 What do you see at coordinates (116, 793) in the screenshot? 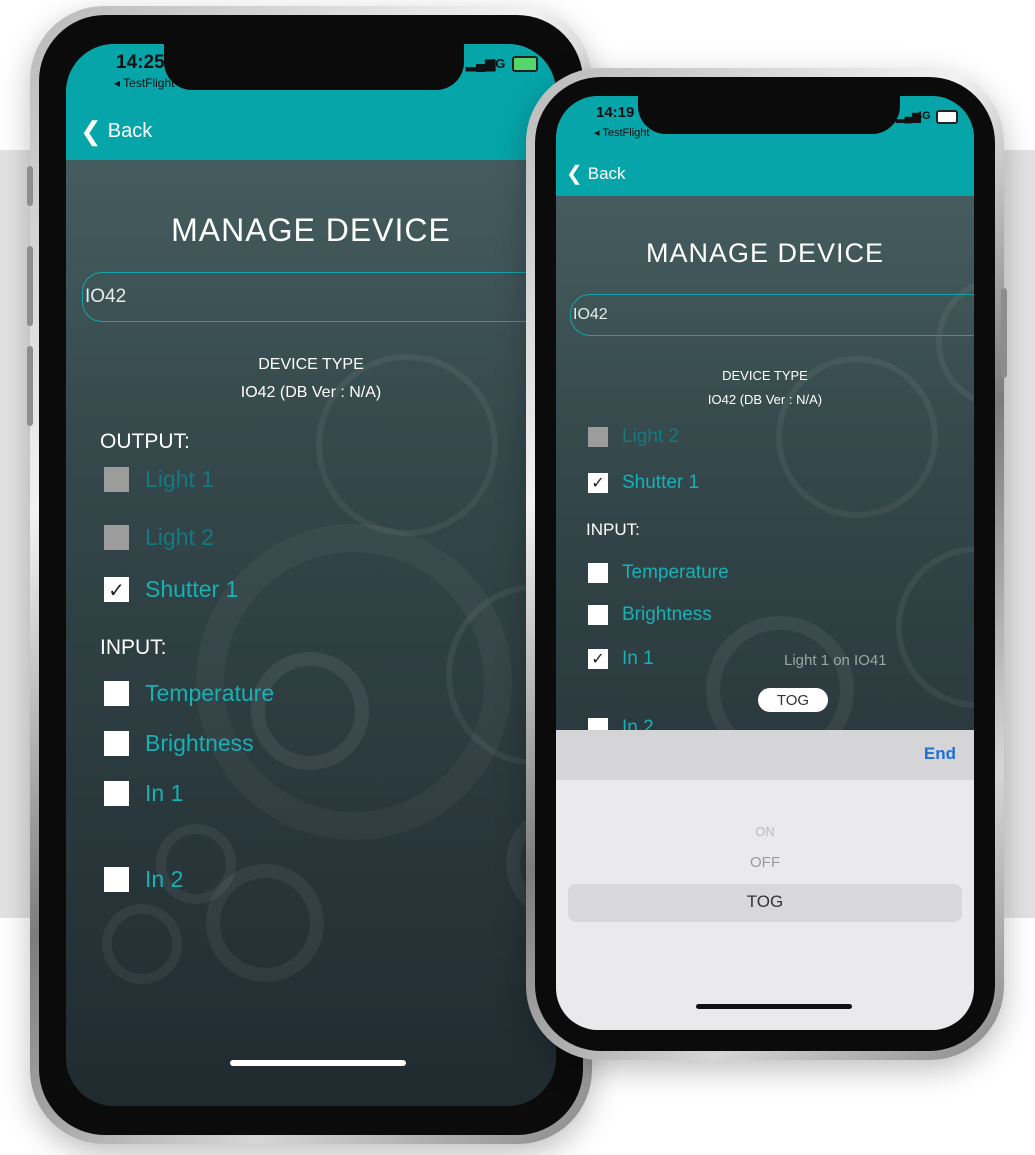
I see `in-1-checkbox` at bounding box center [116, 793].